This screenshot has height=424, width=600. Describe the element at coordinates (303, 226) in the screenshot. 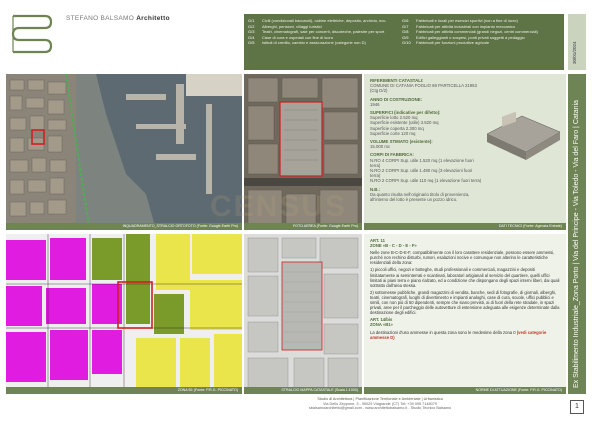

I see `aerial-caption: FOTO AEREA (Fonte: Google Earth Pro)` at that location.